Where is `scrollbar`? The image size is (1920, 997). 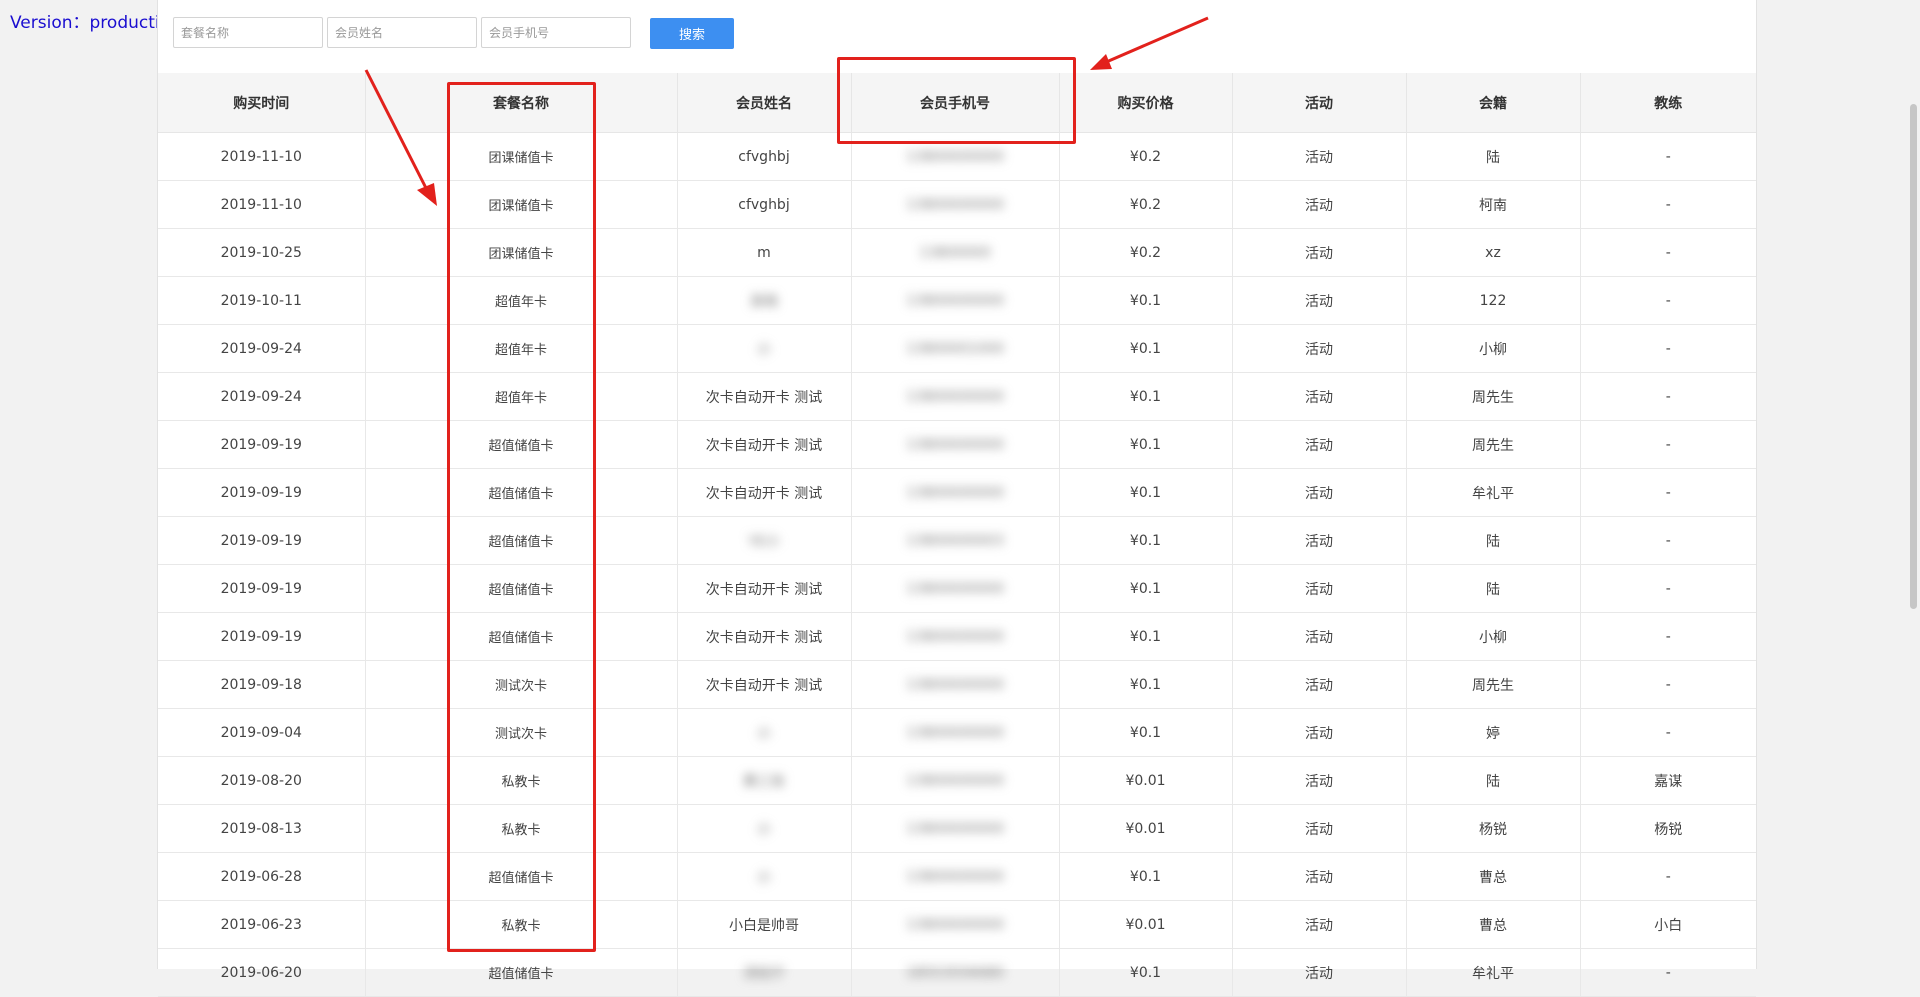
scrollbar is located at coordinates (1914, 484).